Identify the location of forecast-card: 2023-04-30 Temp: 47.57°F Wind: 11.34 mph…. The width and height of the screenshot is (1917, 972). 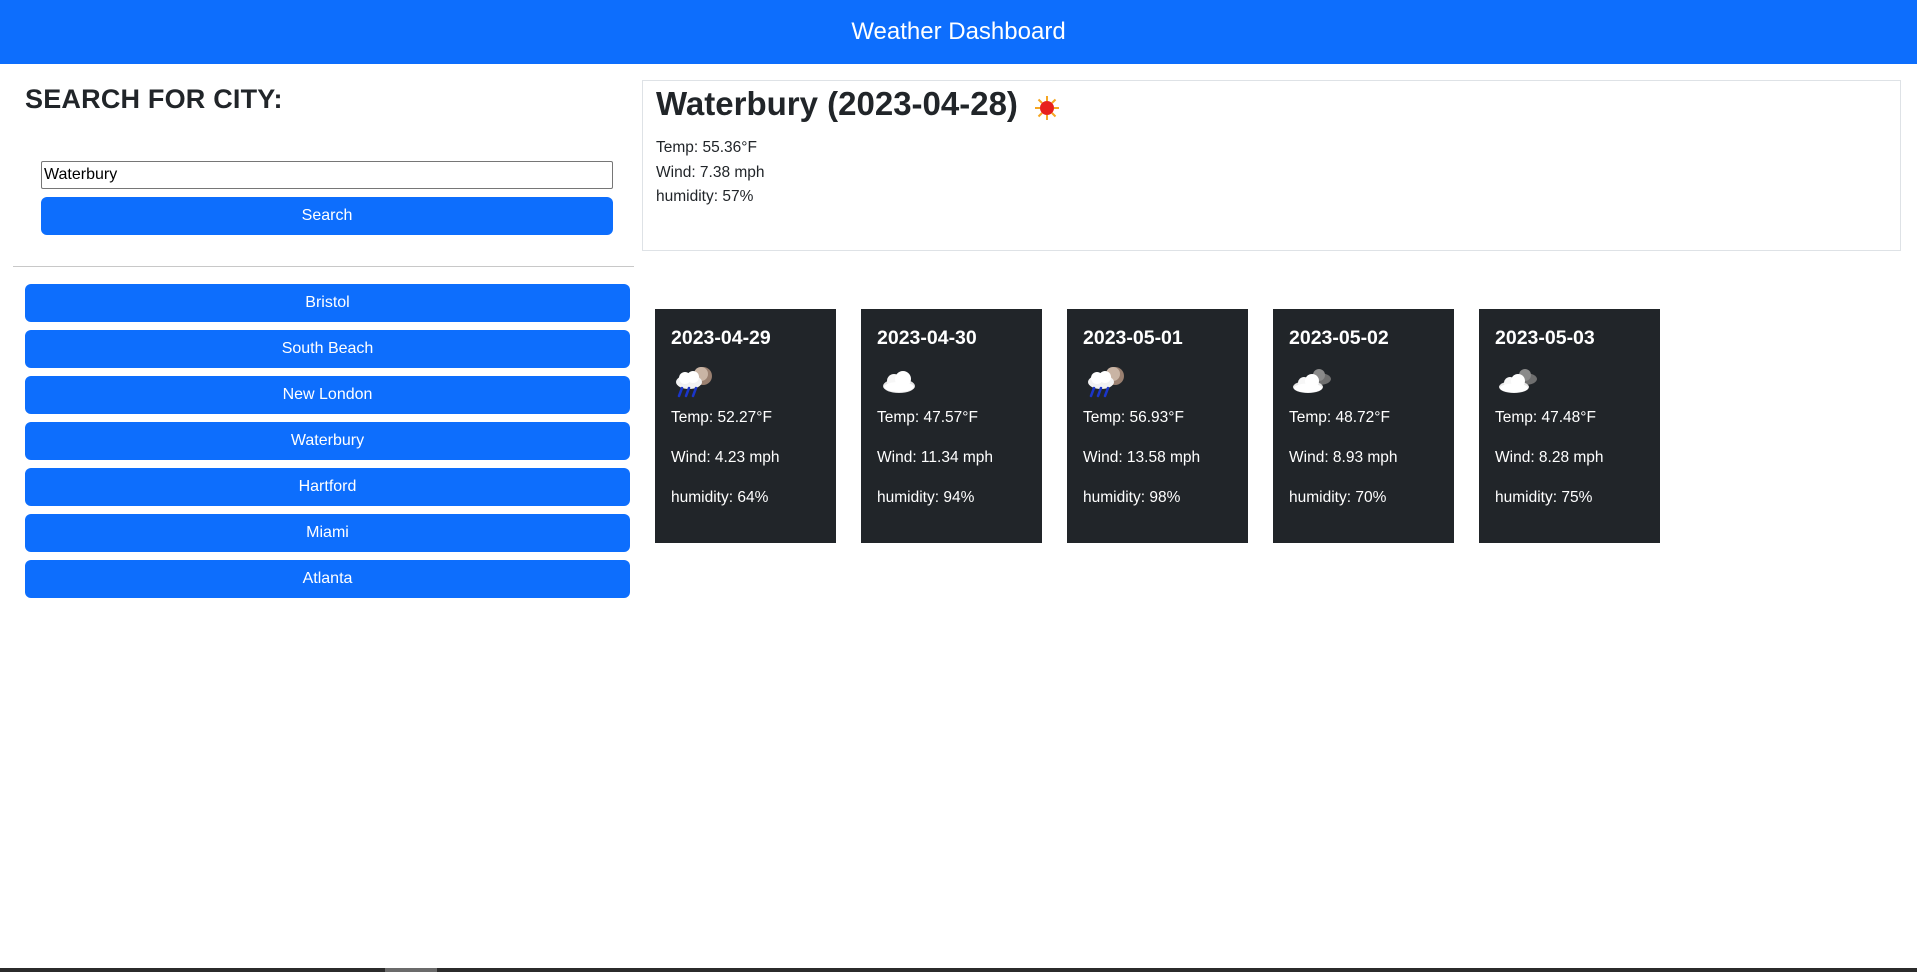
(951, 426).